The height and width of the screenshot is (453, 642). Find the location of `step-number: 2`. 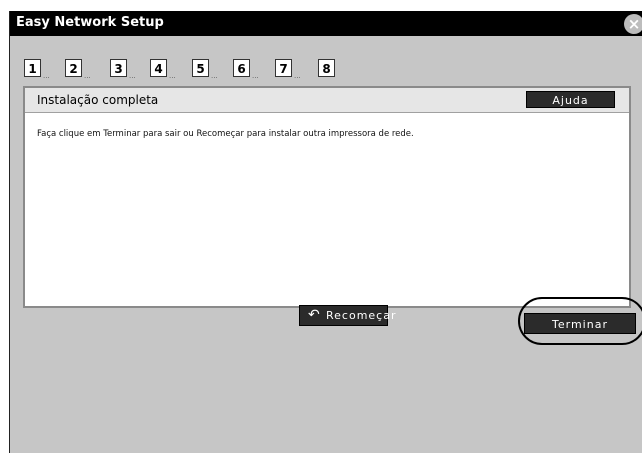

step-number: 2 is located at coordinates (73, 68).